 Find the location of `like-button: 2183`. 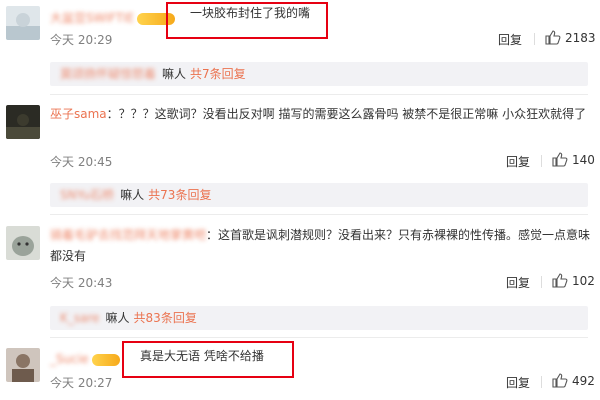

like-button: 2183 is located at coordinates (570, 37).